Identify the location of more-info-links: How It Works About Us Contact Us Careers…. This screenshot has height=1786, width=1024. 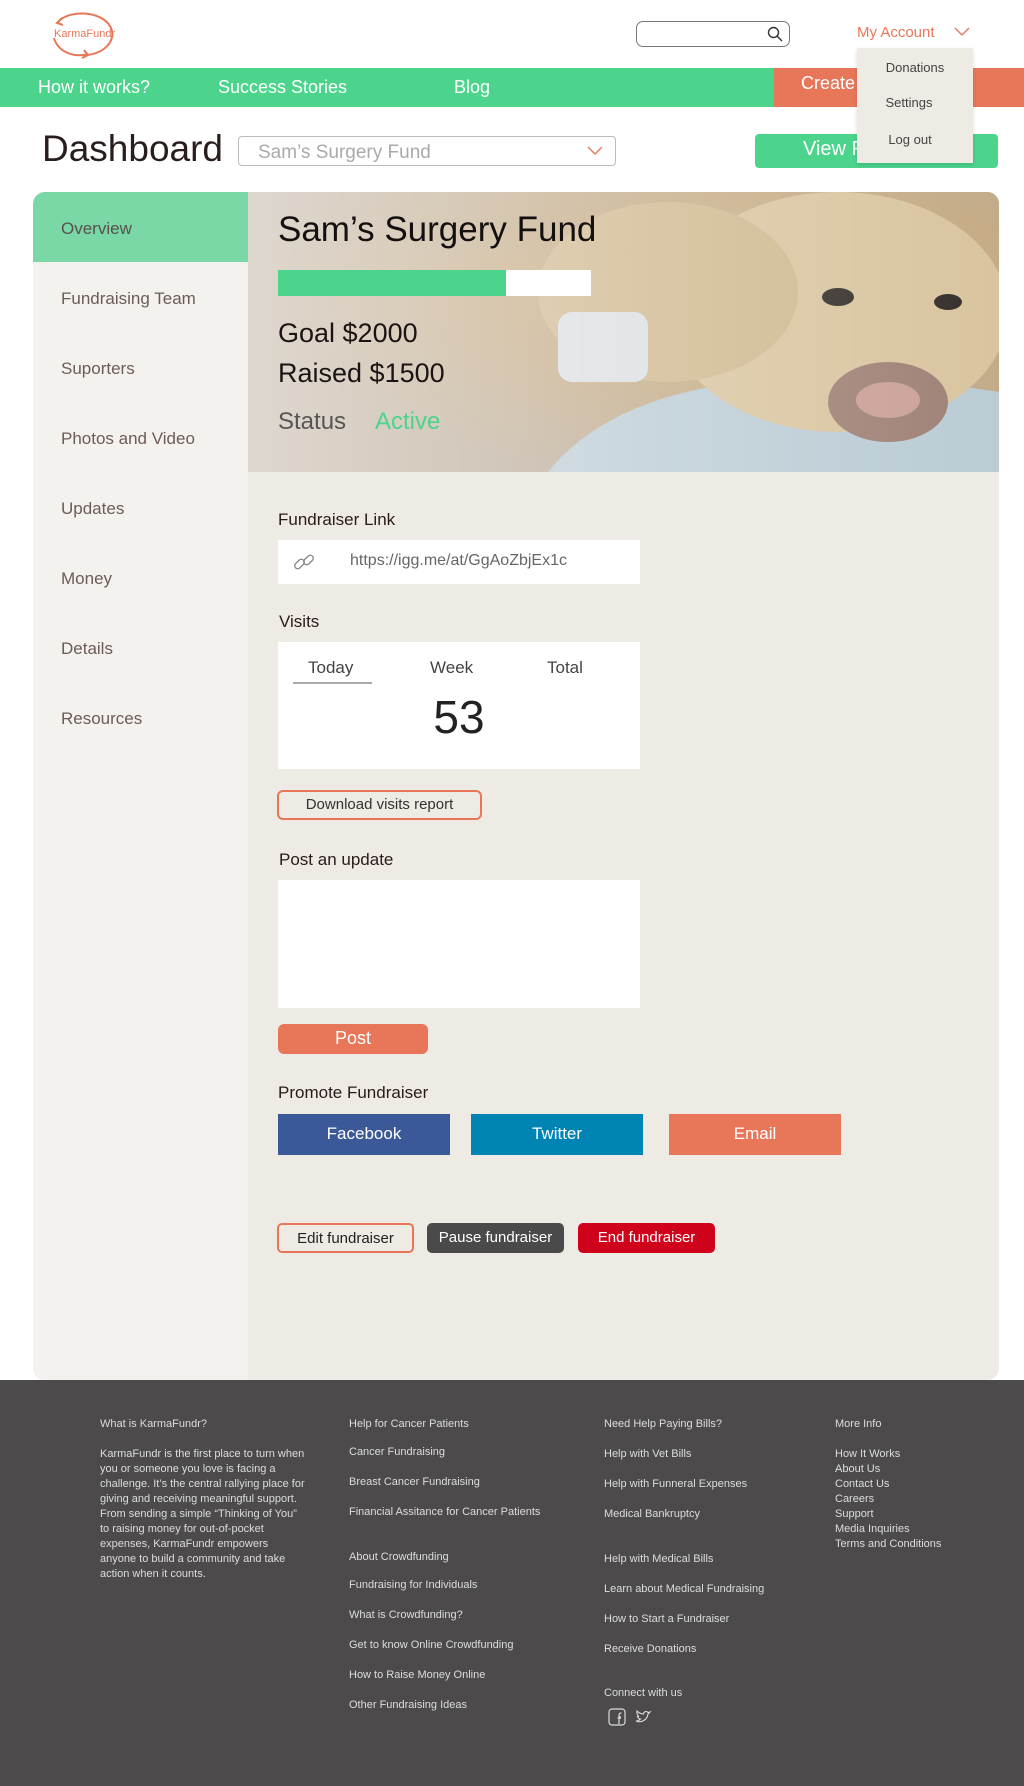
(888, 1499).